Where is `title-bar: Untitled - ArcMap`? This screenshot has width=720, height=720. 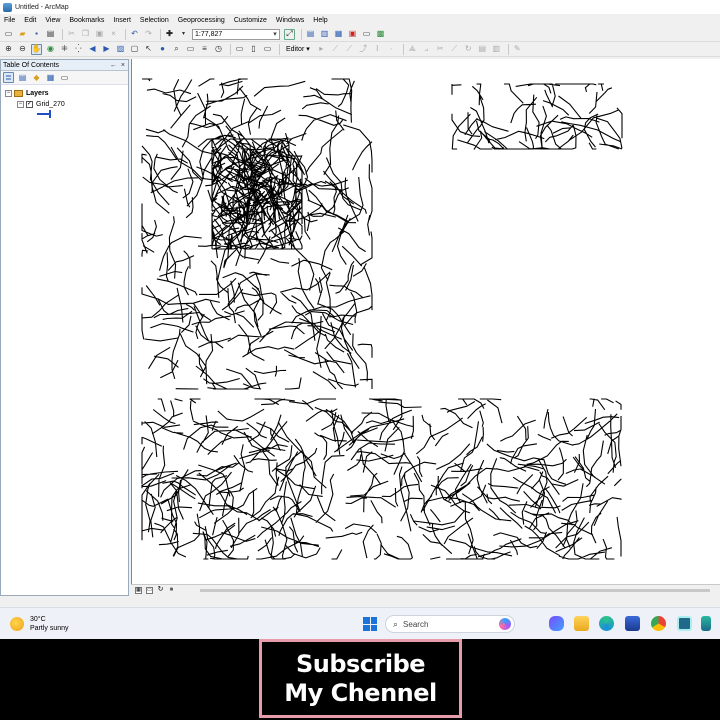 title-bar: Untitled - ArcMap is located at coordinates (360, 7).